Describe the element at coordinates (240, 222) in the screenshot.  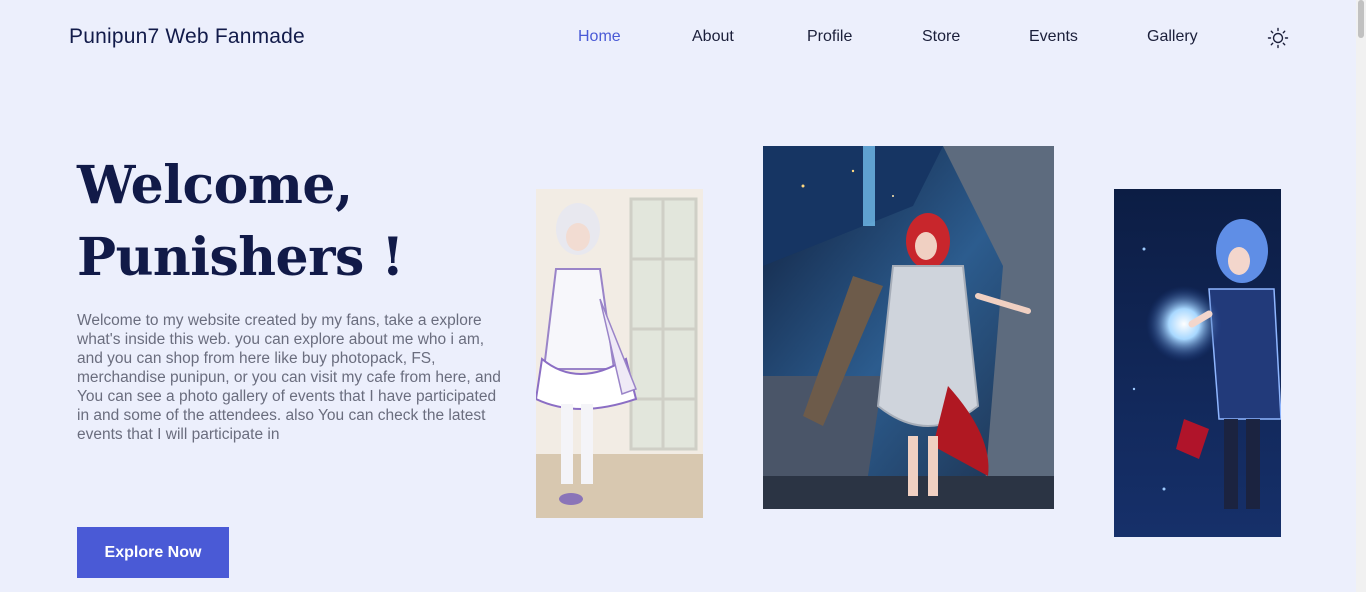
I see `hero-title: Welcome, Punishers !` at that location.